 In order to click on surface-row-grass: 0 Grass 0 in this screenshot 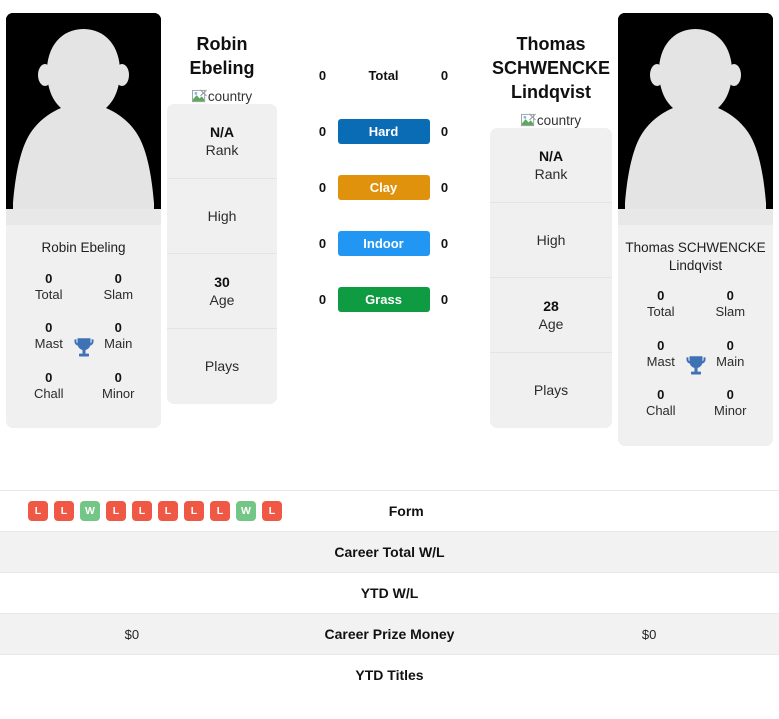, I will do `click(384, 299)`.